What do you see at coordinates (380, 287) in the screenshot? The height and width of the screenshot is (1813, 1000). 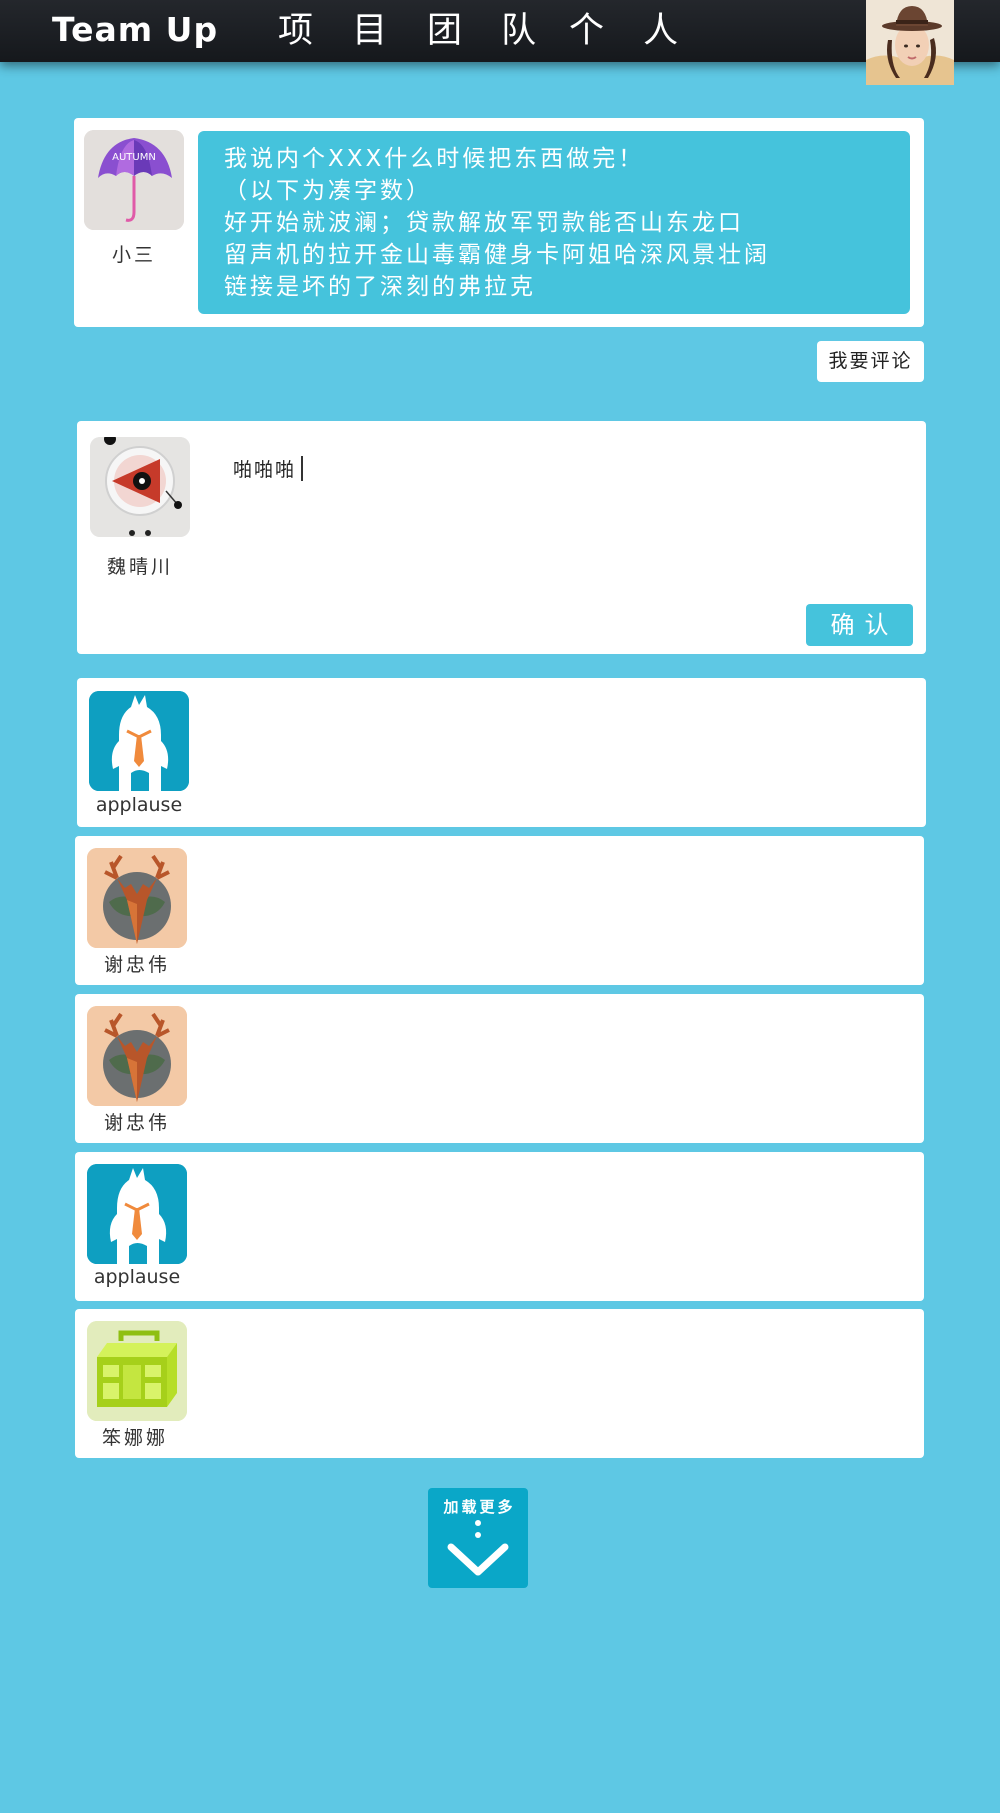 I see `post-line: 链接是坏的了深刻的弗拉克` at bounding box center [380, 287].